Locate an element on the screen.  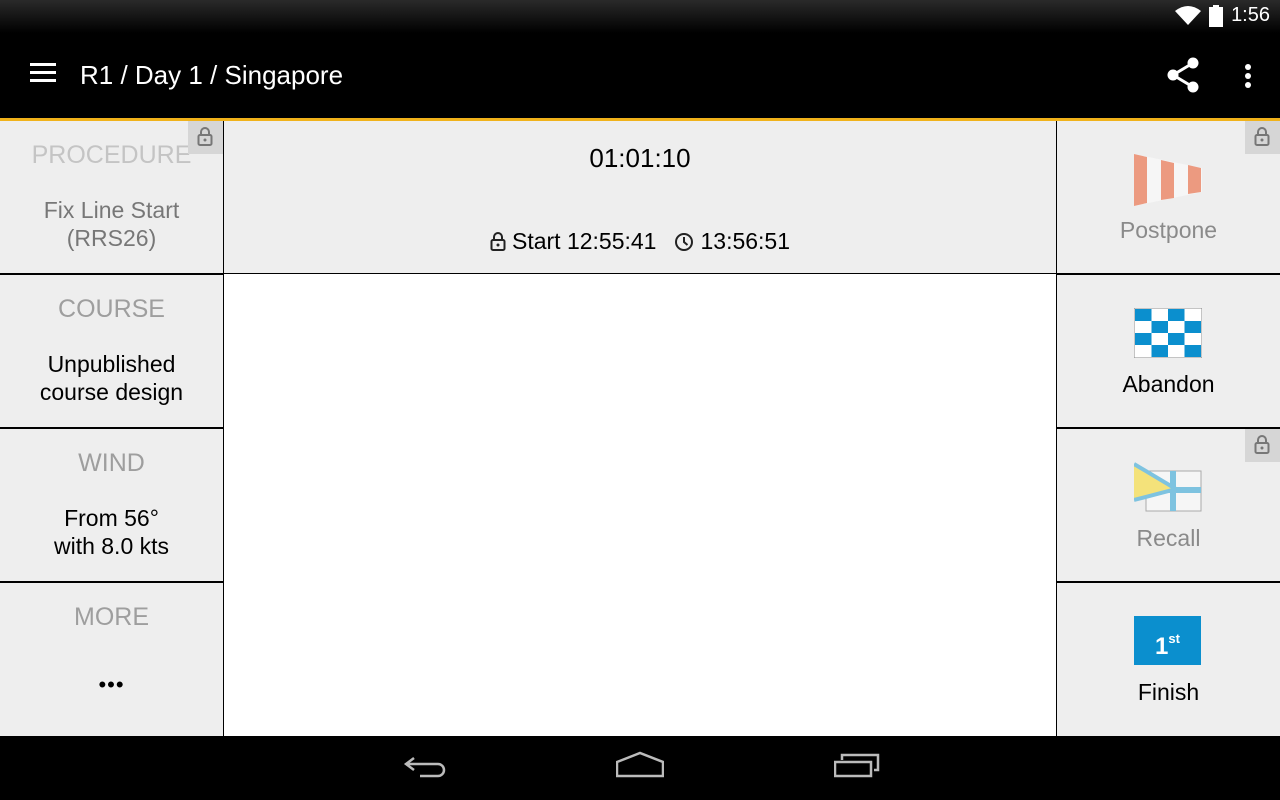
overflow-menu-icon is located at coordinates (1248, 76).